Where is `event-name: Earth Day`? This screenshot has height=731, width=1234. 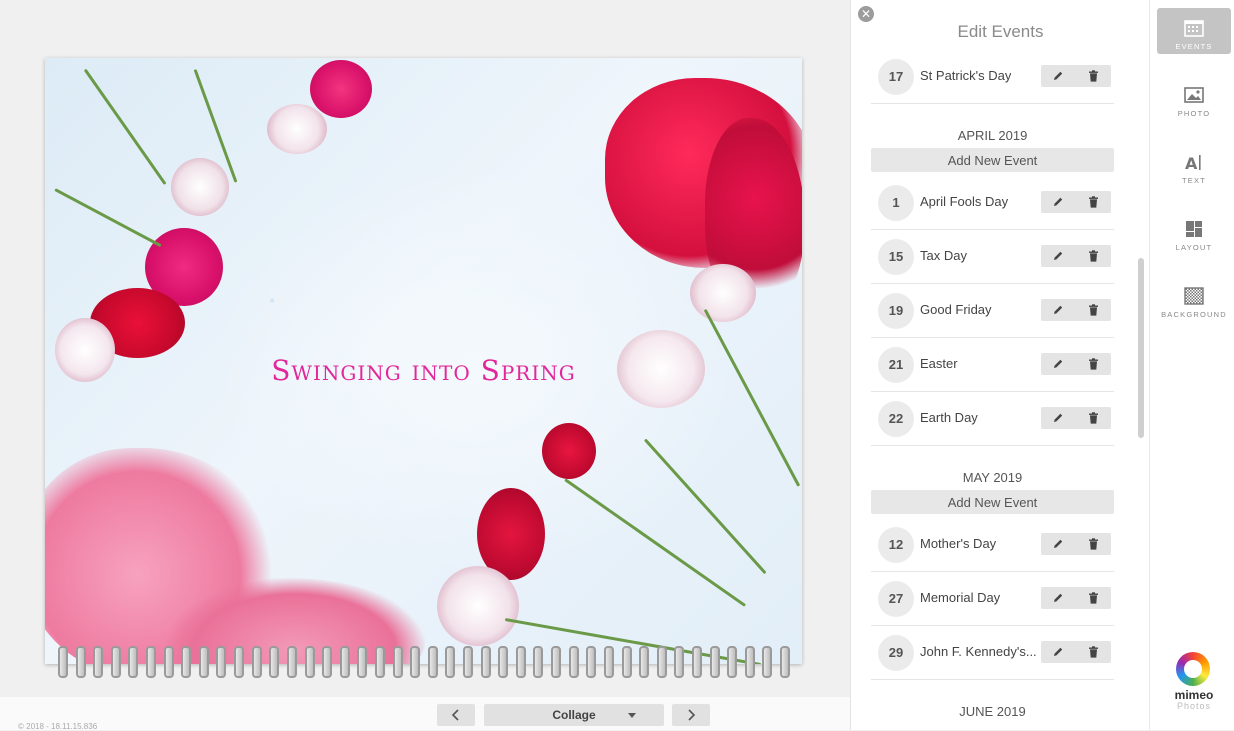
event-name: Earth Day is located at coordinates (949, 417).